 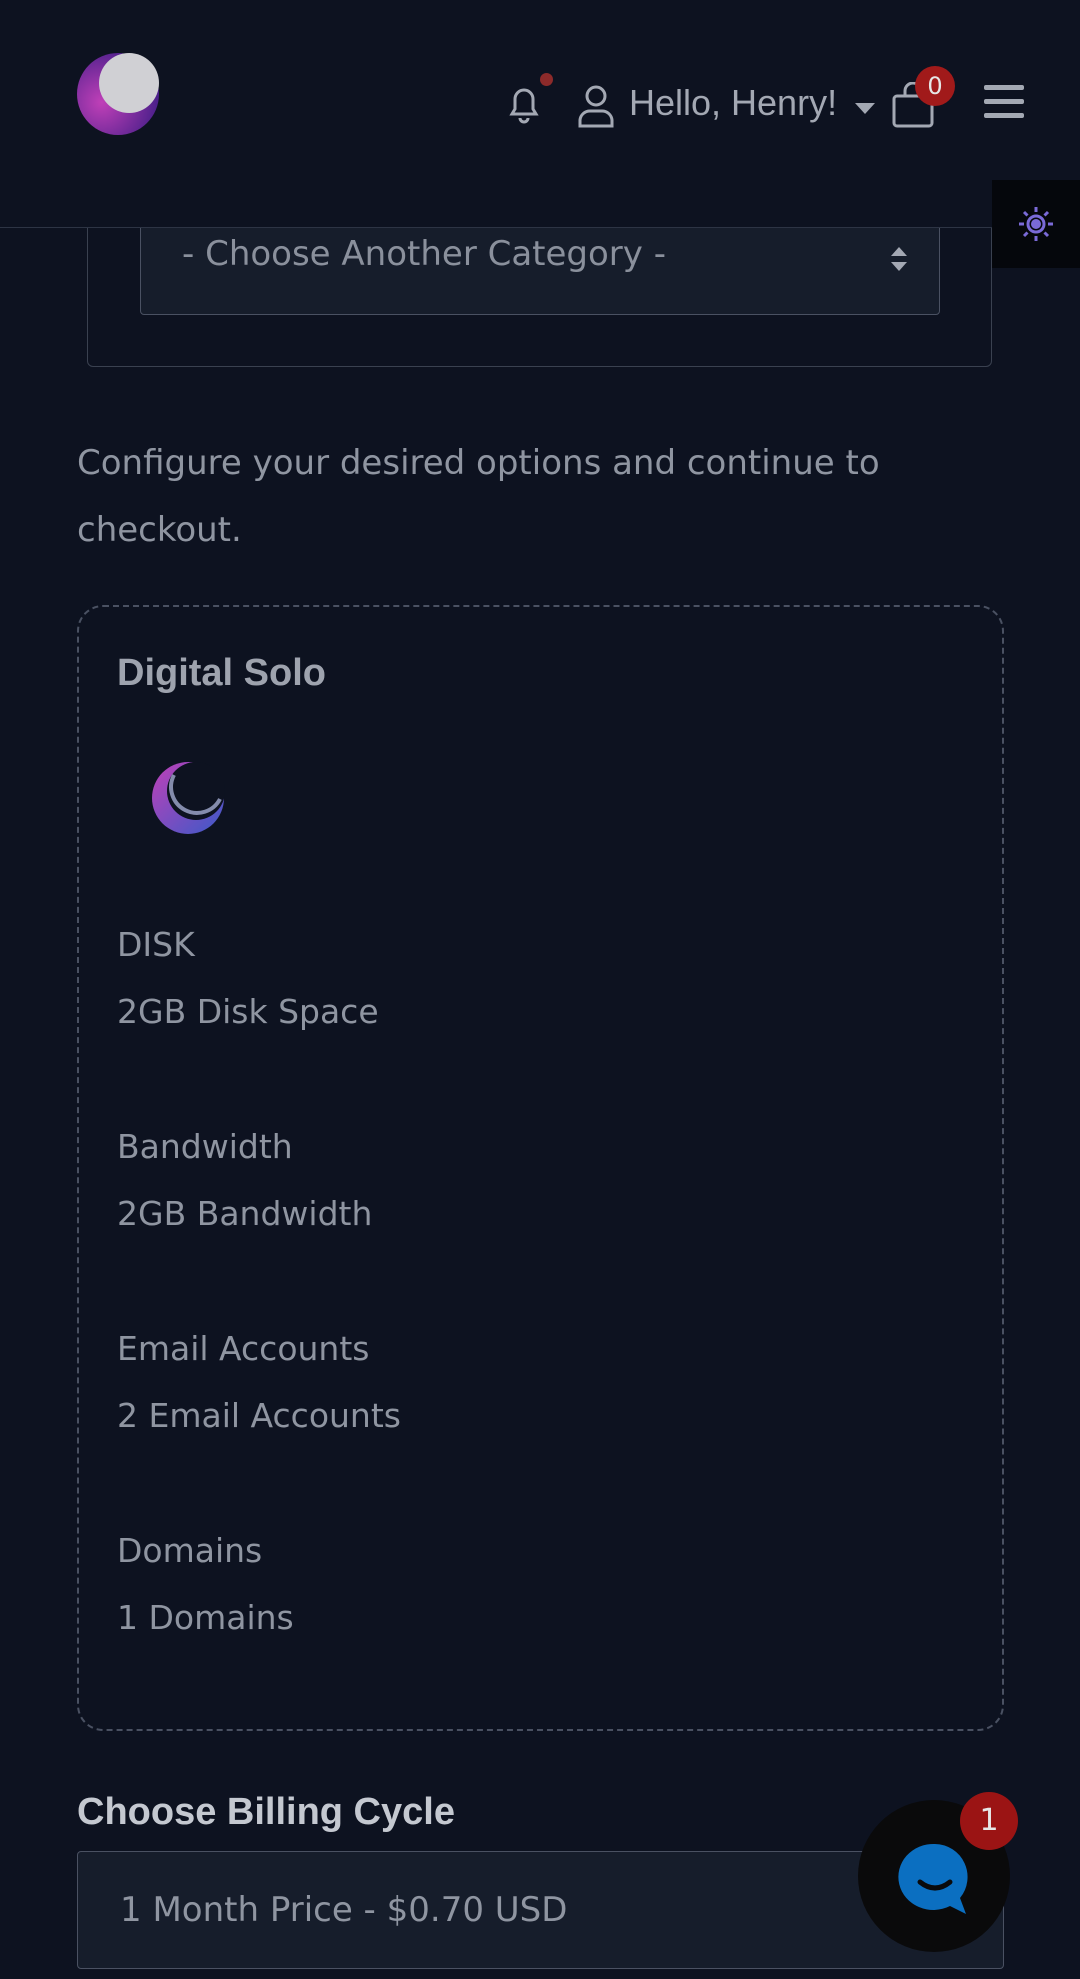 What do you see at coordinates (188, 798) in the screenshot?
I see `moon-logo-icon` at bounding box center [188, 798].